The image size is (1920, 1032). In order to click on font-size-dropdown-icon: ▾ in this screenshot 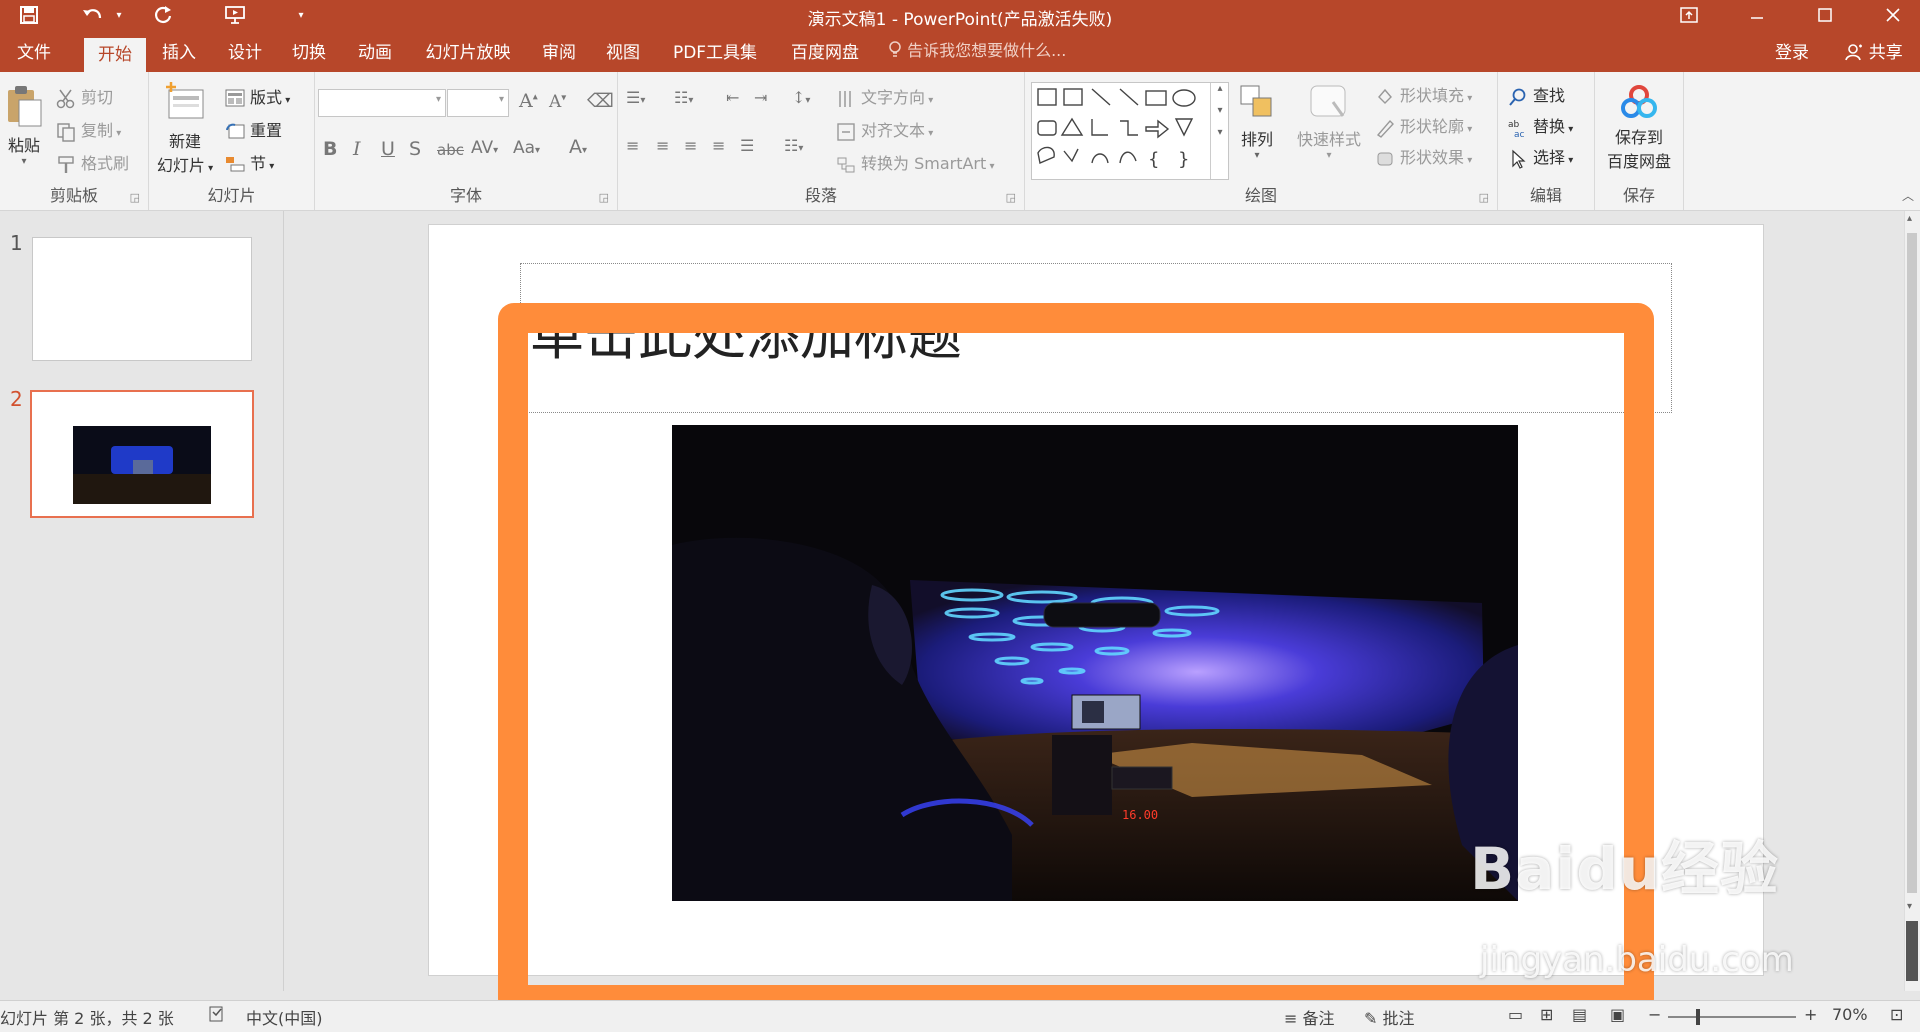, I will do `click(501, 99)`.